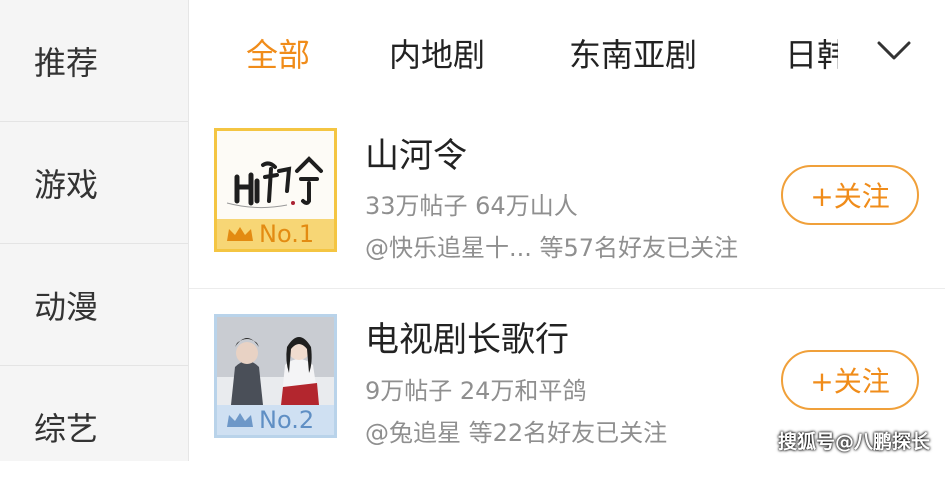  What do you see at coordinates (287, 234) in the screenshot?
I see `rank-label: No.1` at bounding box center [287, 234].